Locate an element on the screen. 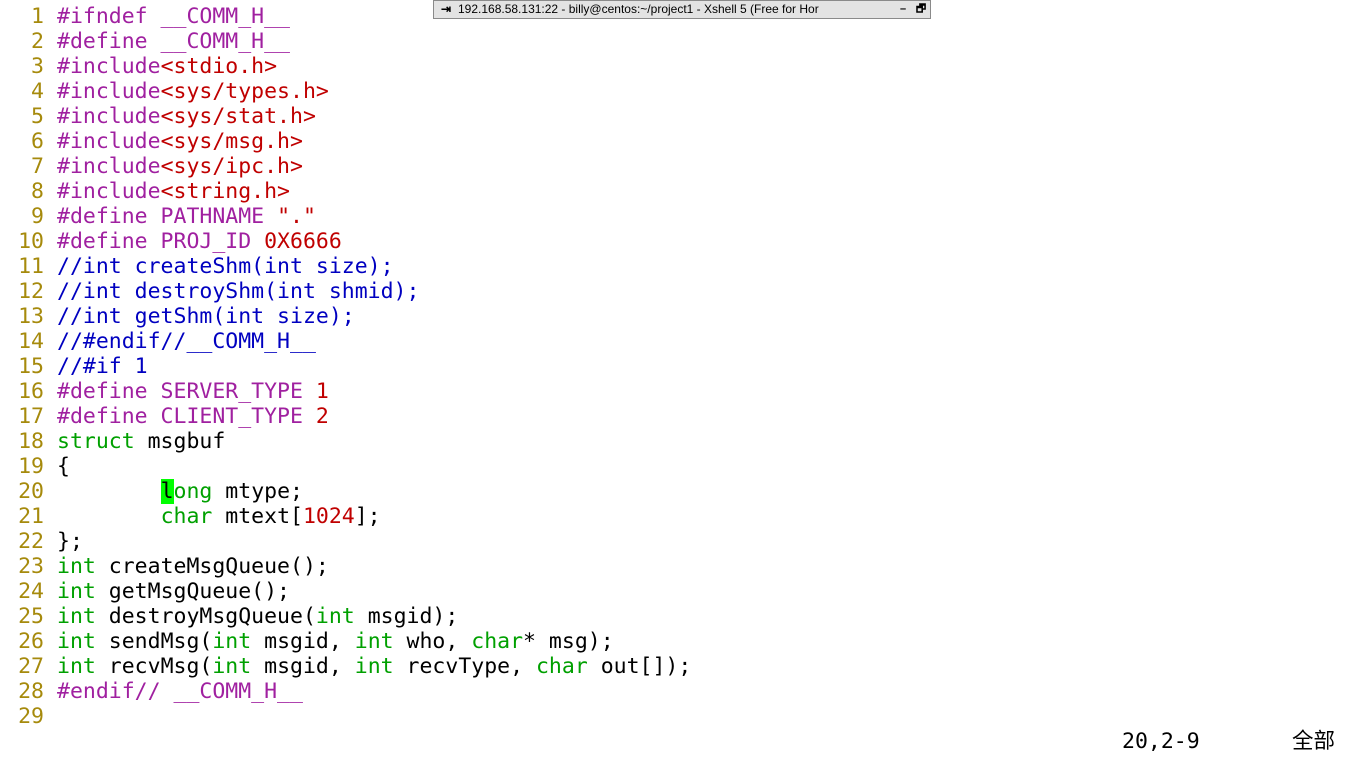 The height and width of the screenshot is (768, 1366). text-cursor: l is located at coordinates (167, 491).